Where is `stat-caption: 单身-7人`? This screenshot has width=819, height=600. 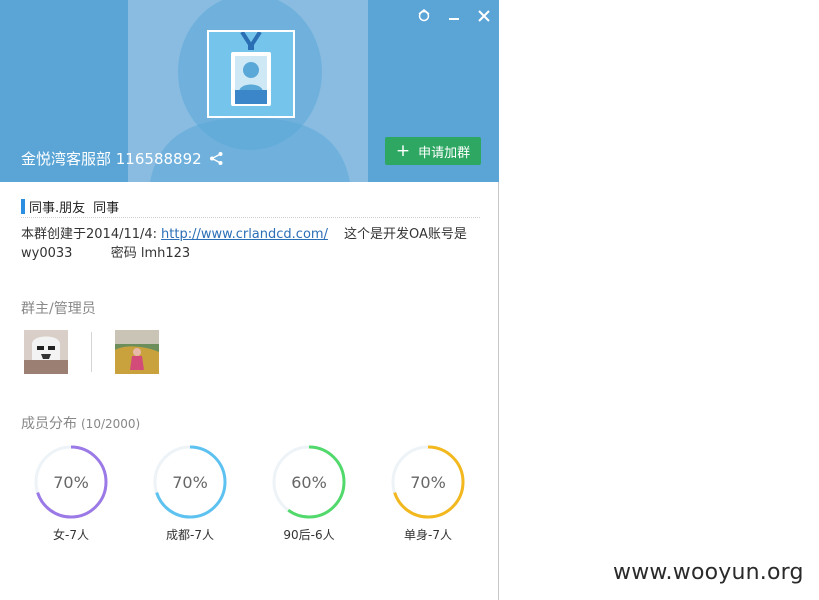 stat-caption: 单身-7人 is located at coordinates (428, 535).